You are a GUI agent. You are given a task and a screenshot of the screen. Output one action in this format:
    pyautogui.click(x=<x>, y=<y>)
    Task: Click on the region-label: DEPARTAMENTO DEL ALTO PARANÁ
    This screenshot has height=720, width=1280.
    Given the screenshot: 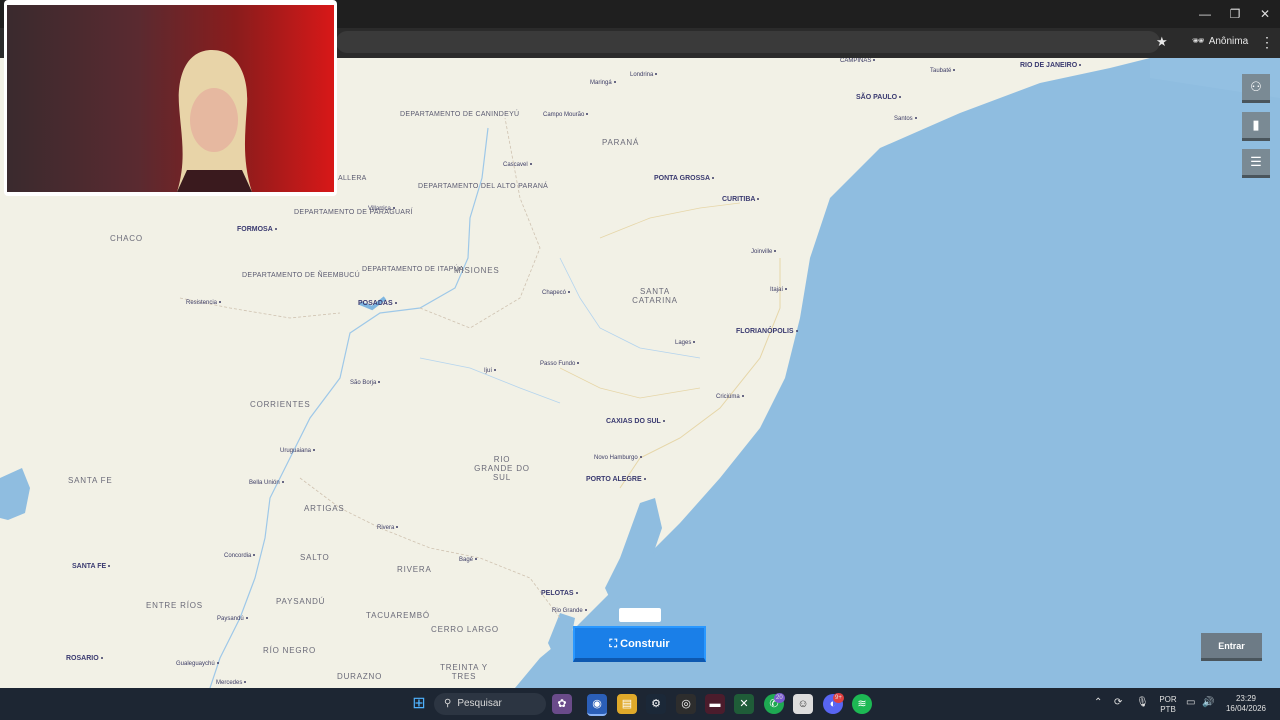 What is the action you would take?
    pyautogui.click(x=483, y=186)
    